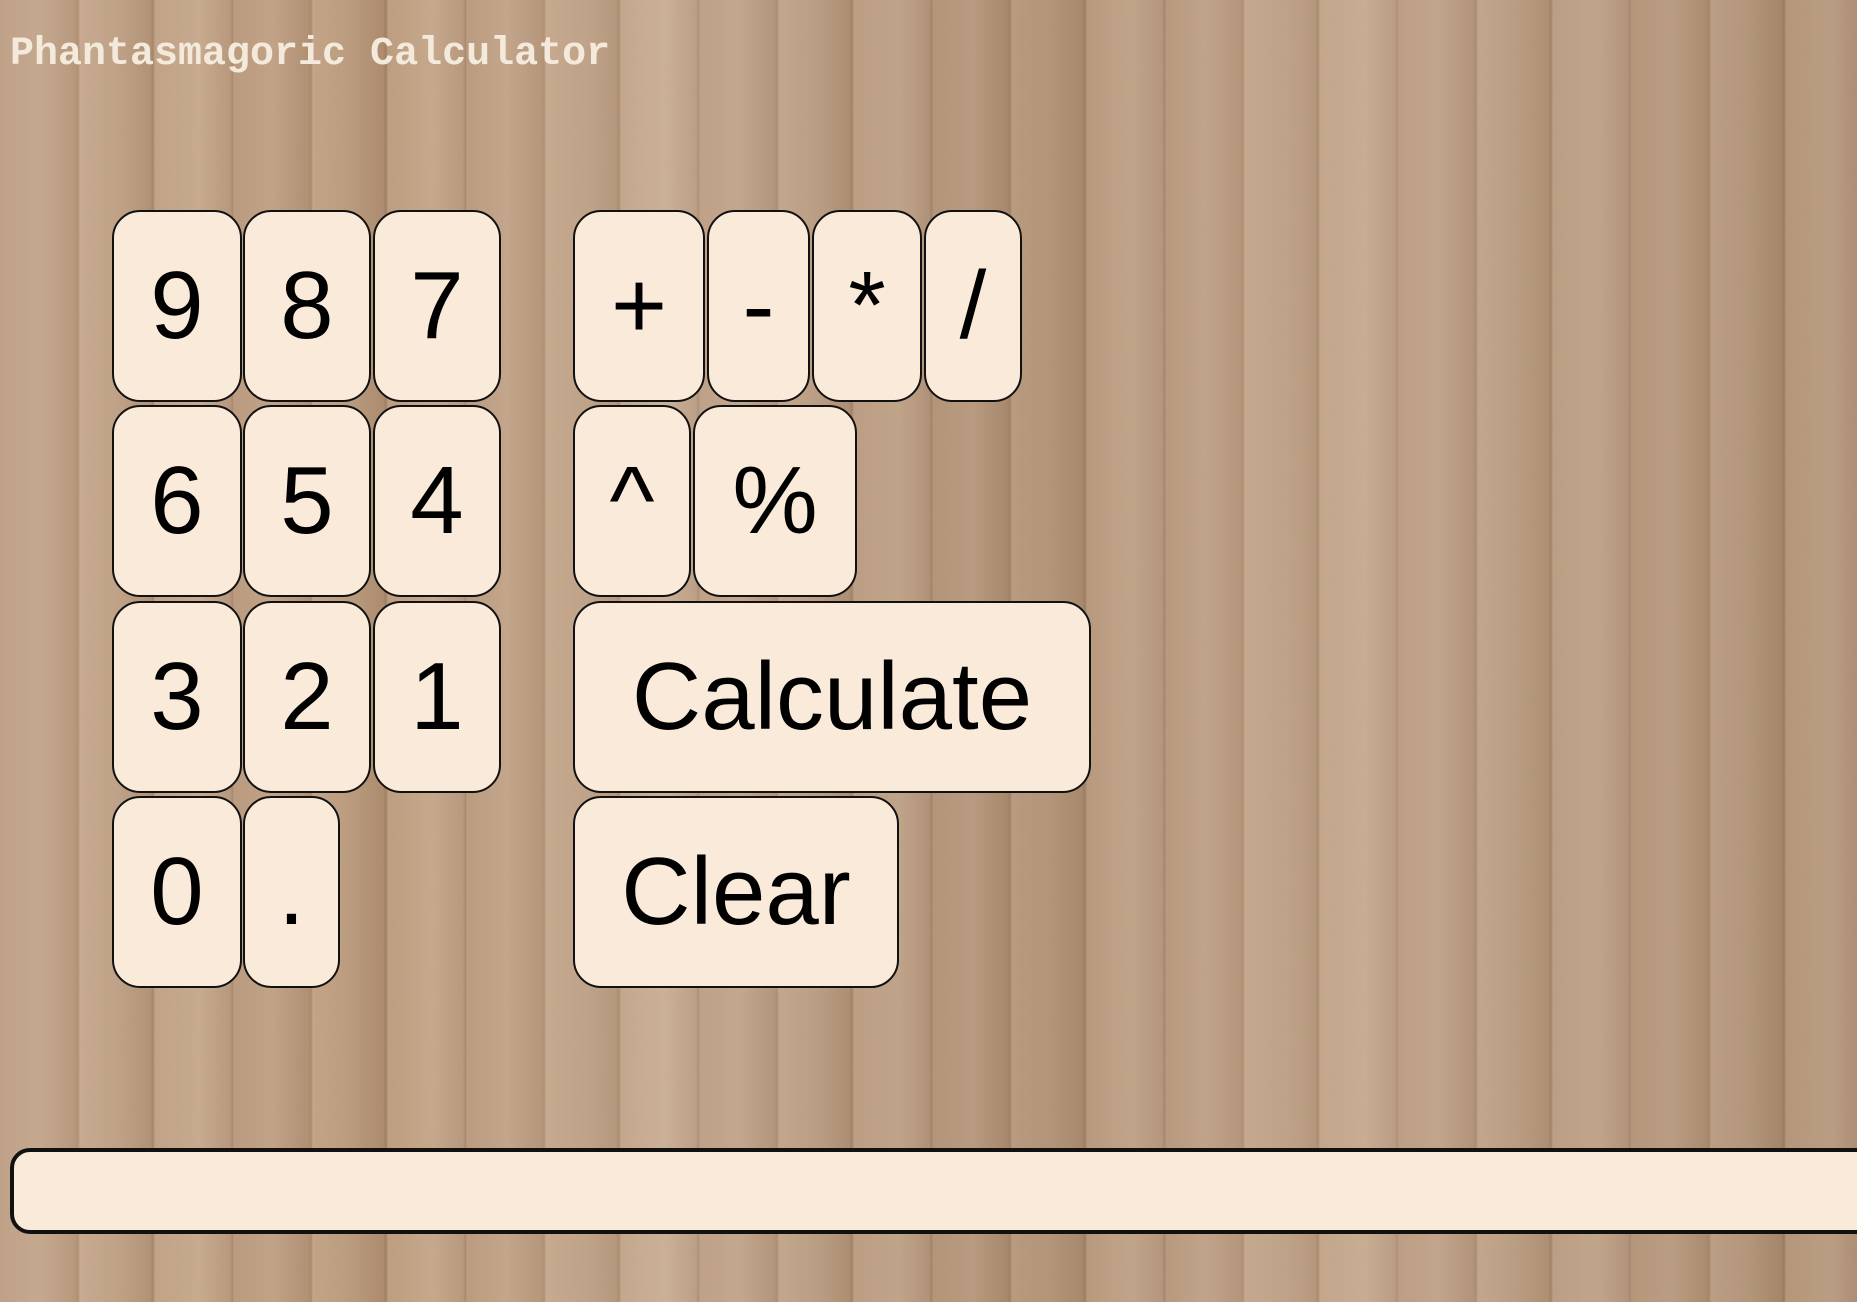 The height and width of the screenshot is (1302, 1857). I want to click on key-6: 6, so click(177, 501).